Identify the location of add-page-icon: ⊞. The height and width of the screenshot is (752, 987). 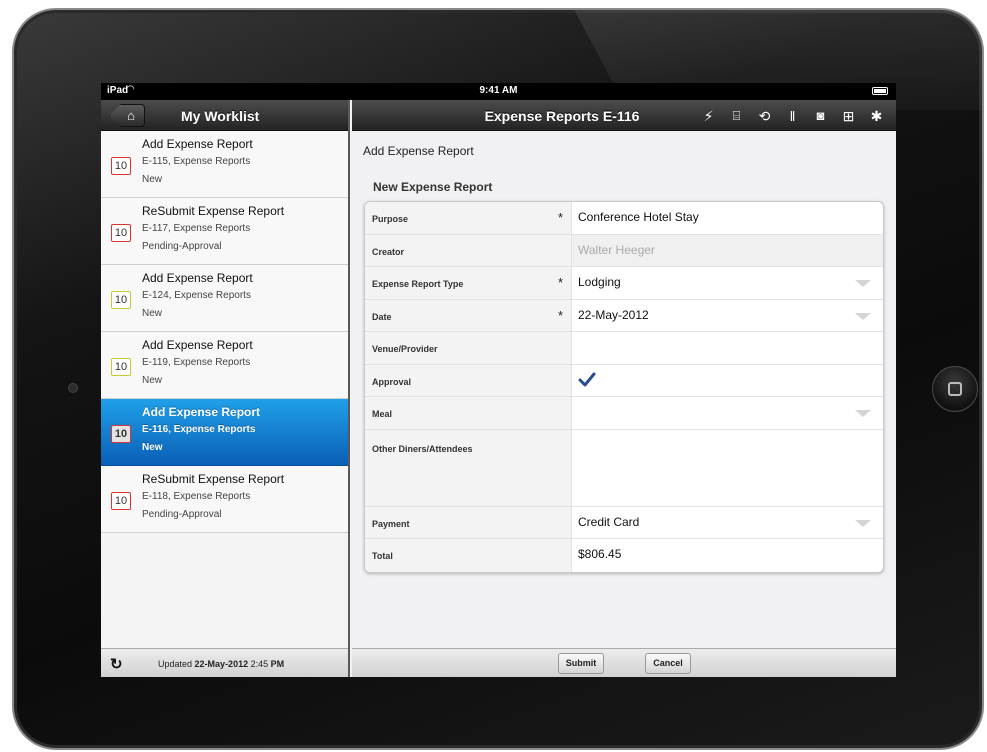
(848, 116).